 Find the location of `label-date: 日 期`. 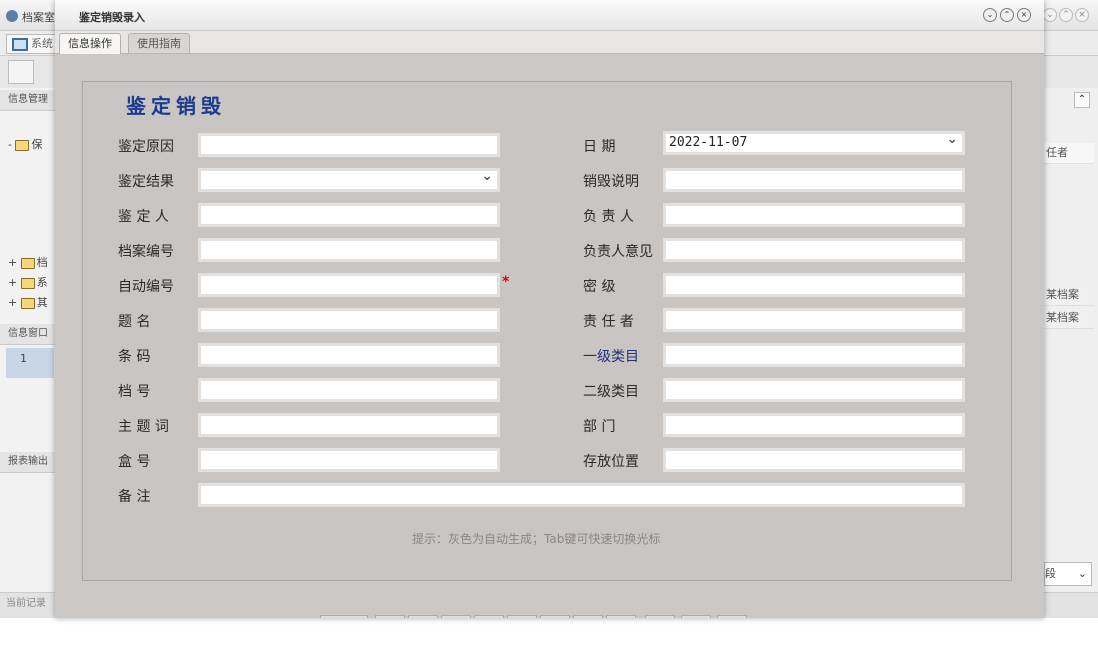

label-date: 日 期 is located at coordinates (599, 147).